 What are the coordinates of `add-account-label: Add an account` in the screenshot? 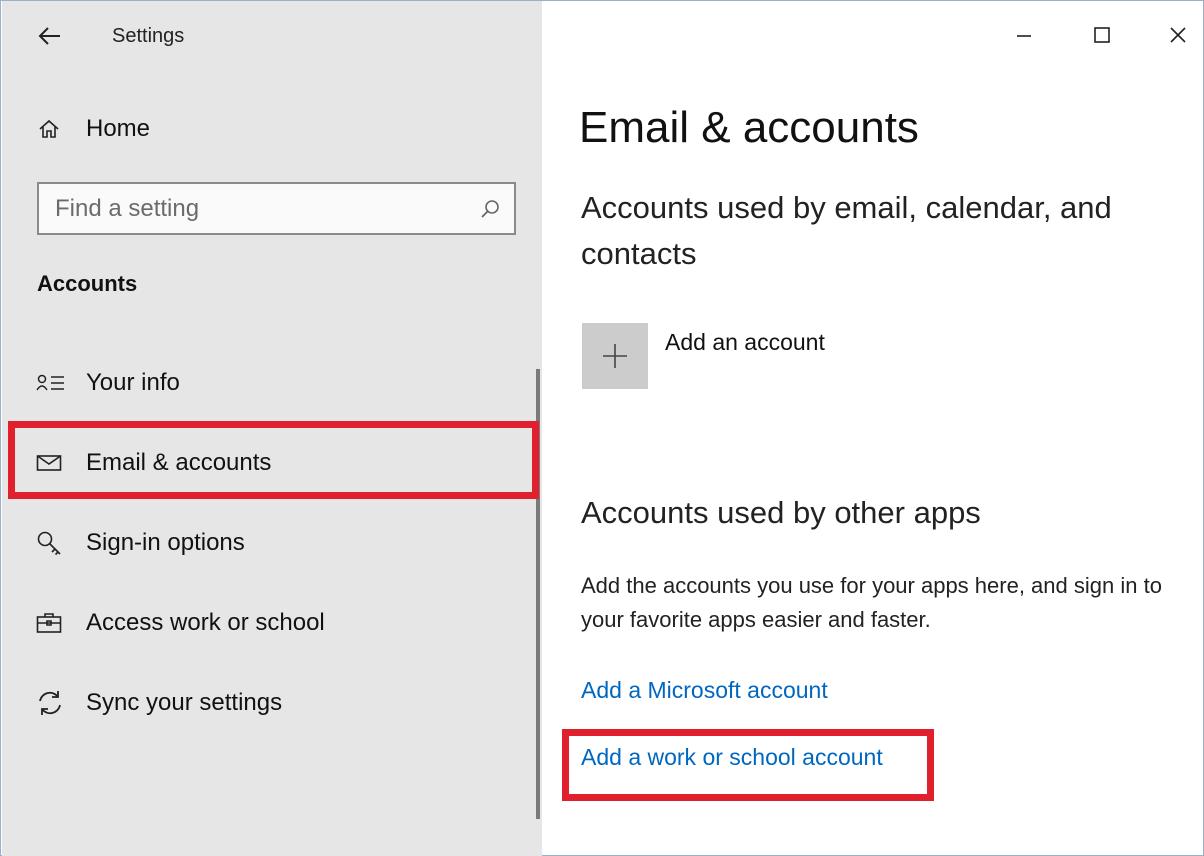 It's located at (745, 342).